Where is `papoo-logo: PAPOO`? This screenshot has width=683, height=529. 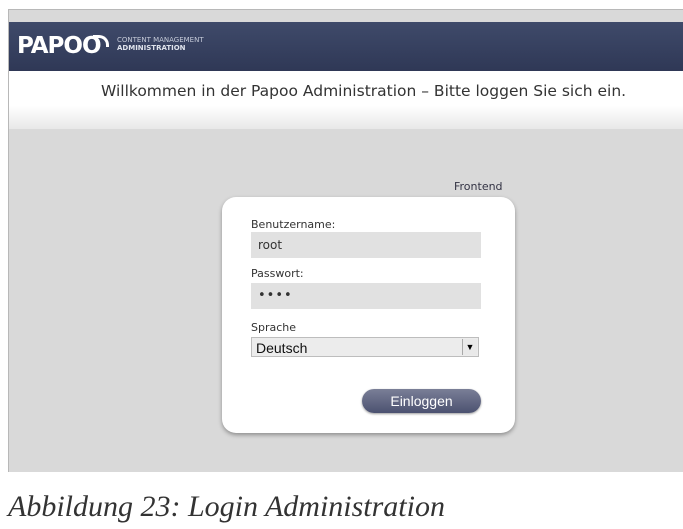 papoo-logo: PAPOO is located at coordinates (63, 46).